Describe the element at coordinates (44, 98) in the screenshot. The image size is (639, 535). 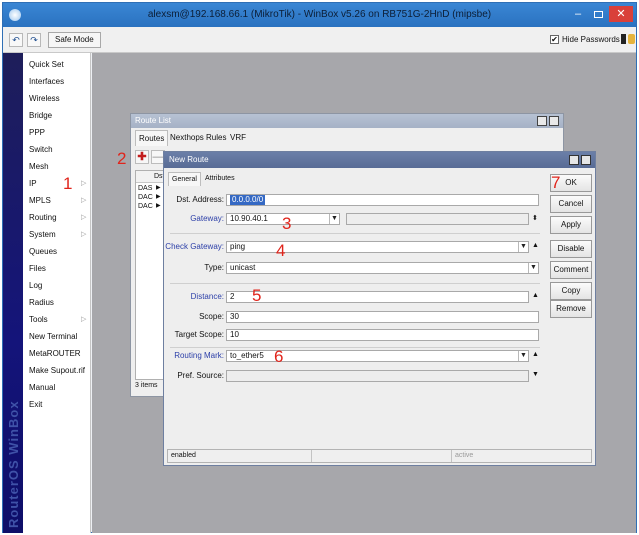
I see `menu-label: Wireless` at that location.